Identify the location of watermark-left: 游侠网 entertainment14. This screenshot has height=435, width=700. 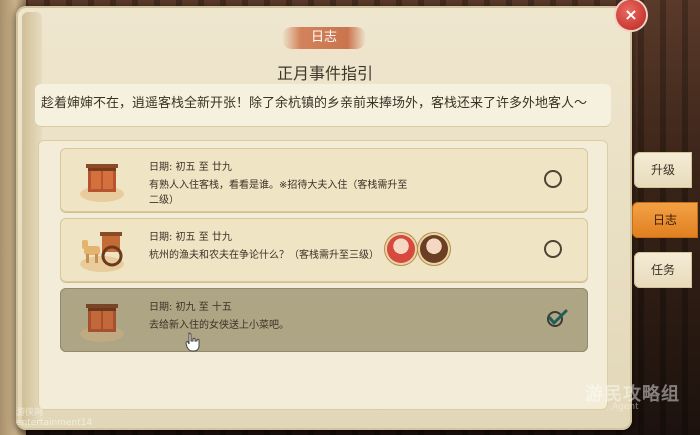
(54, 418).